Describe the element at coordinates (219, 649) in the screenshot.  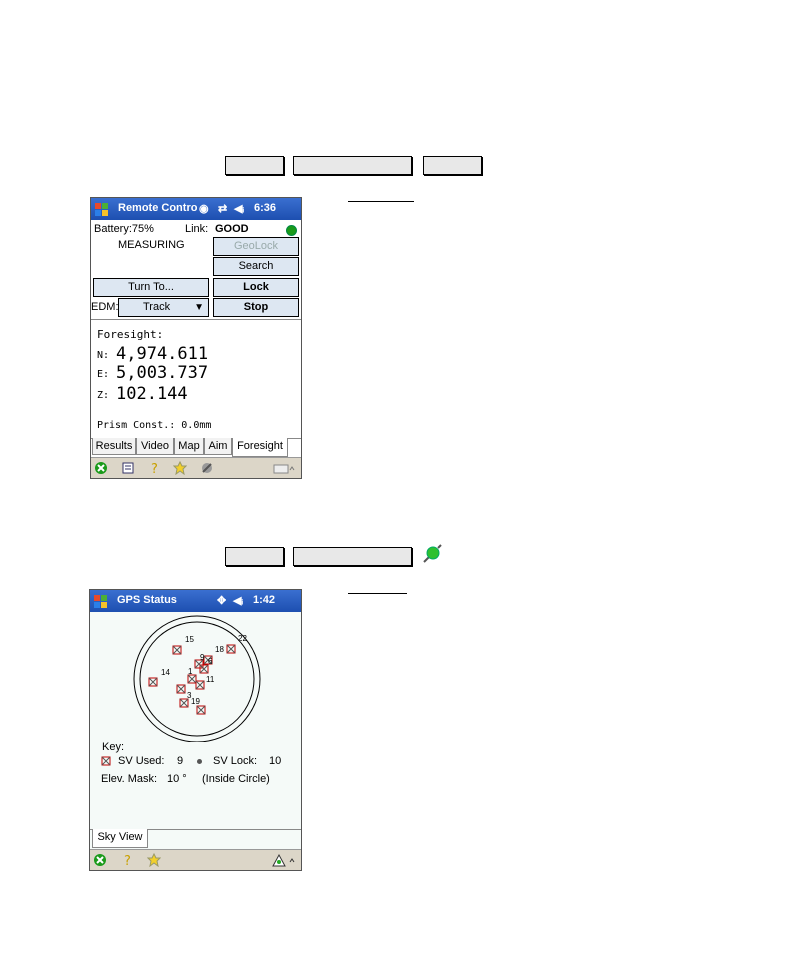
I see `satellite-label: 18` at that location.